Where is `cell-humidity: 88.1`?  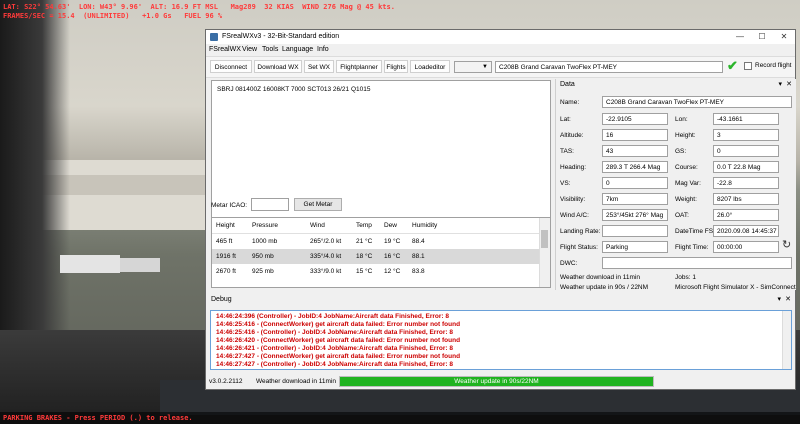
cell-humidity: 88.1 is located at coordinates (475, 256).